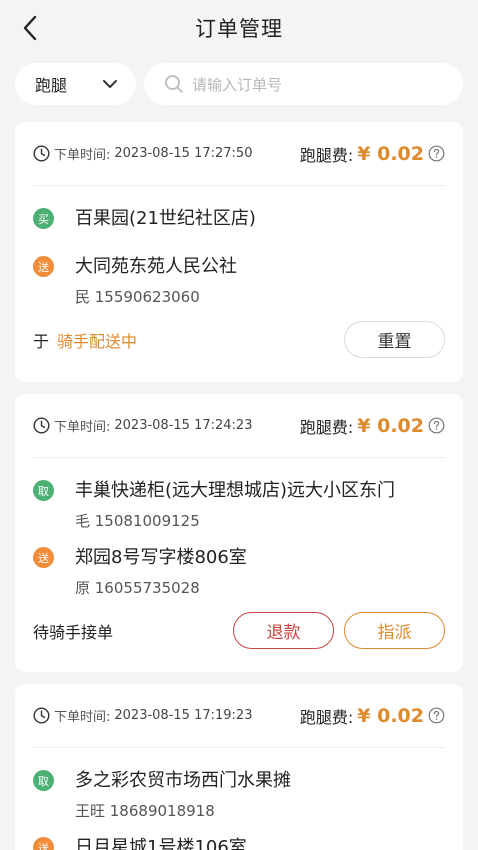 This screenshot has height=850, width=478. Describe the element at coordinates (51, 85) in the screenshot. I see `order-type-value: 跑腿` at that location.